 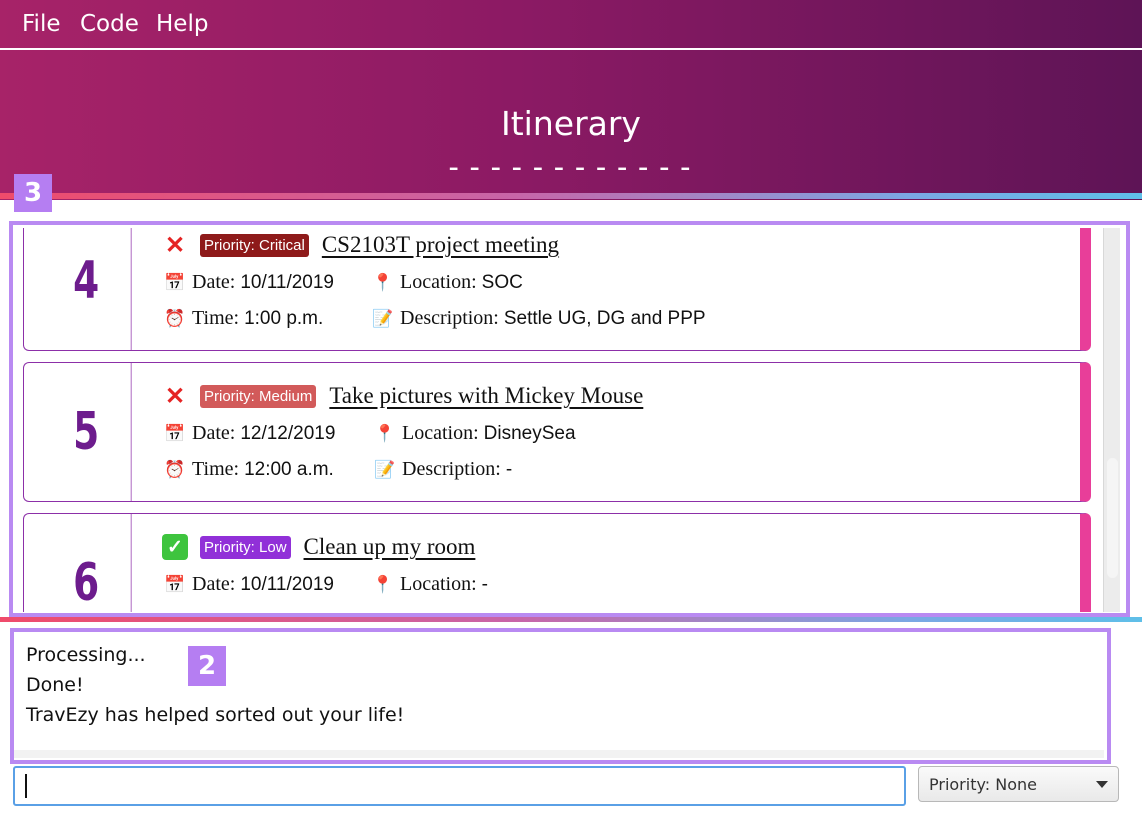 What do you see at coordinates (245, 547) in the screenshot?
I see `priority-badge: Priority: Low` at bounding box center [245, 547].